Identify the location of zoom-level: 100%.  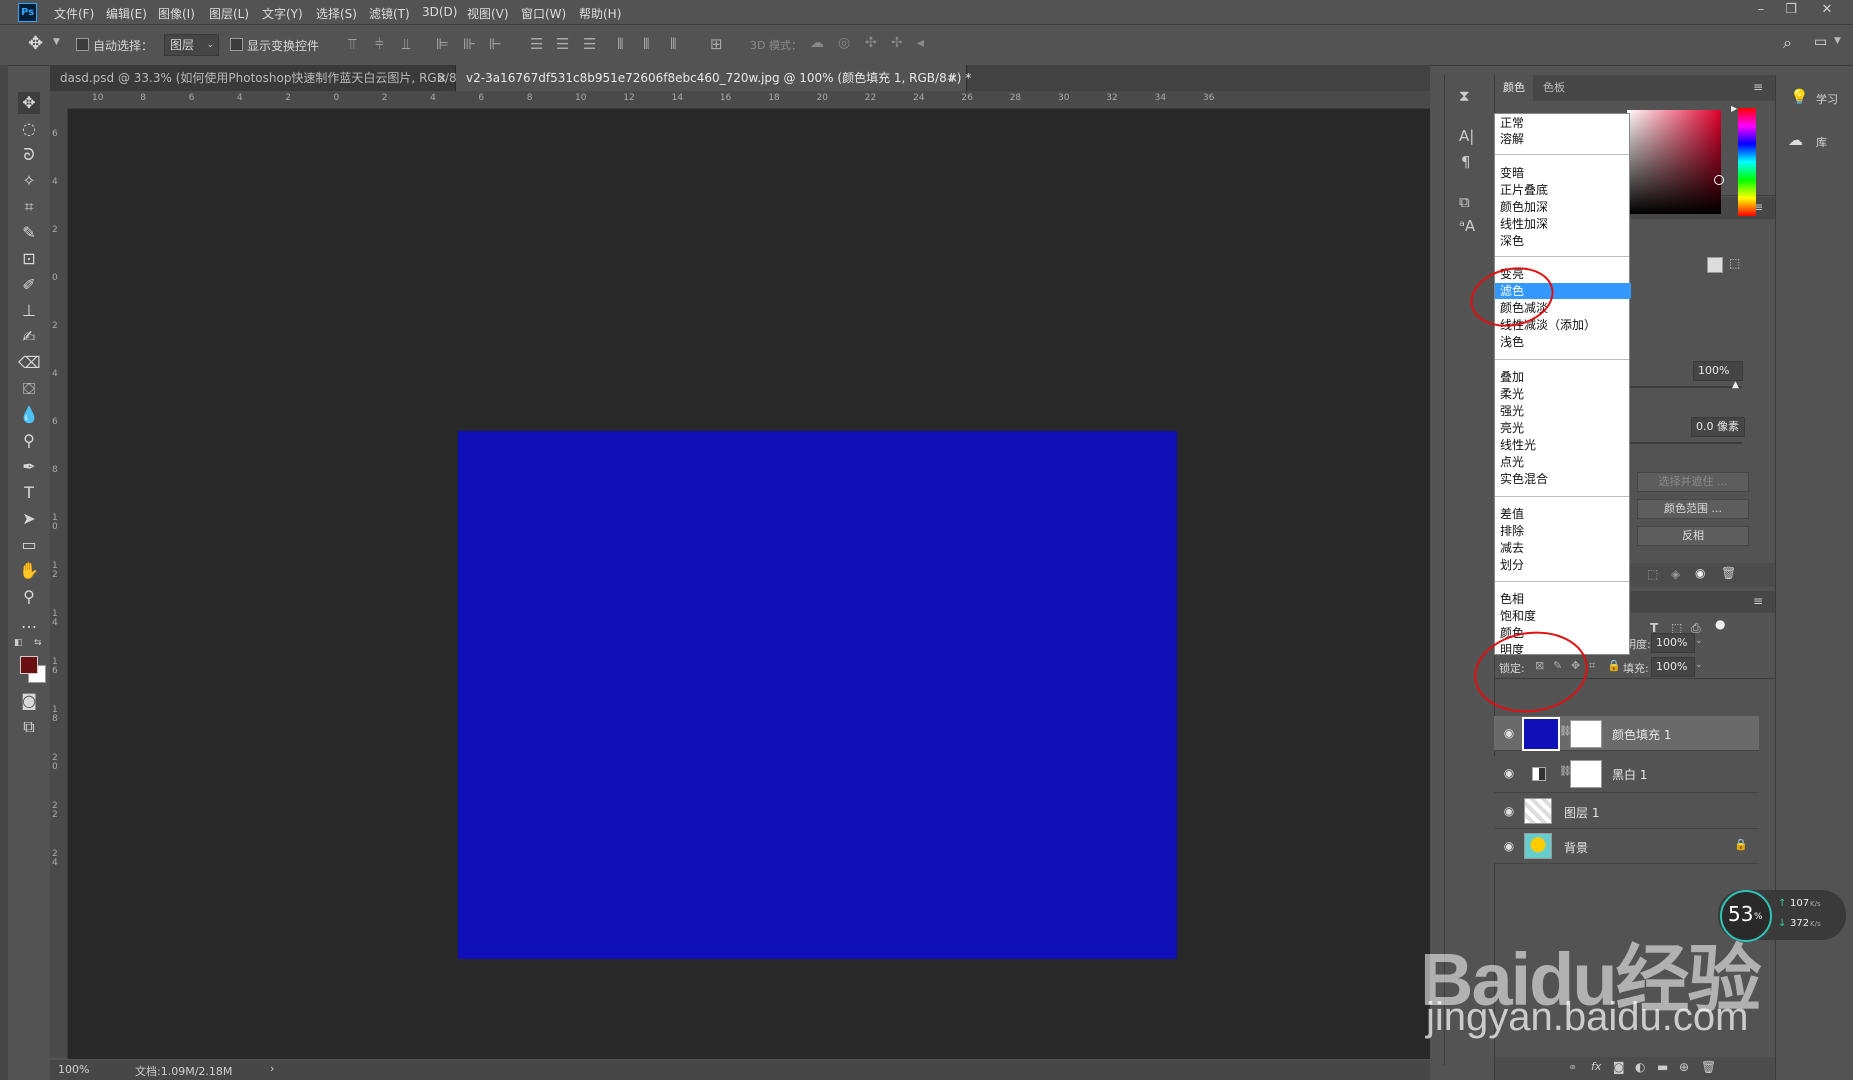
(73, 1069).